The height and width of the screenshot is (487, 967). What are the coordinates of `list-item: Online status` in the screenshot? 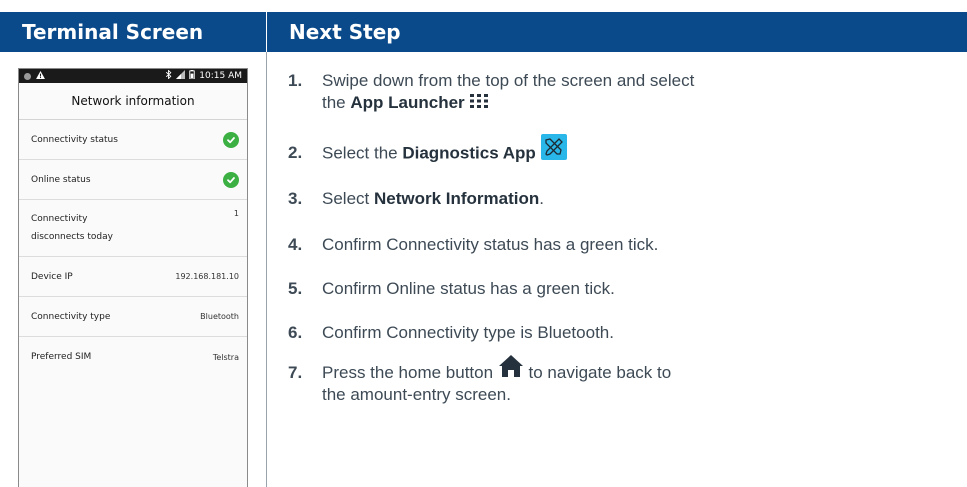 It's located at (133, 180).